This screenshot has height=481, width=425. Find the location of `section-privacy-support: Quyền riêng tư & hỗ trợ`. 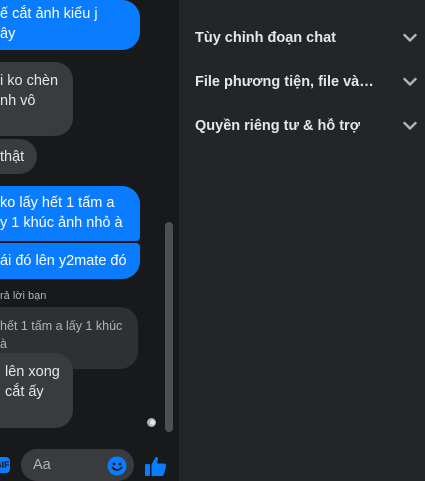

section-privacy-support: Quyền riêng tư & hỗ trợ is located at coordinates (306, 126).